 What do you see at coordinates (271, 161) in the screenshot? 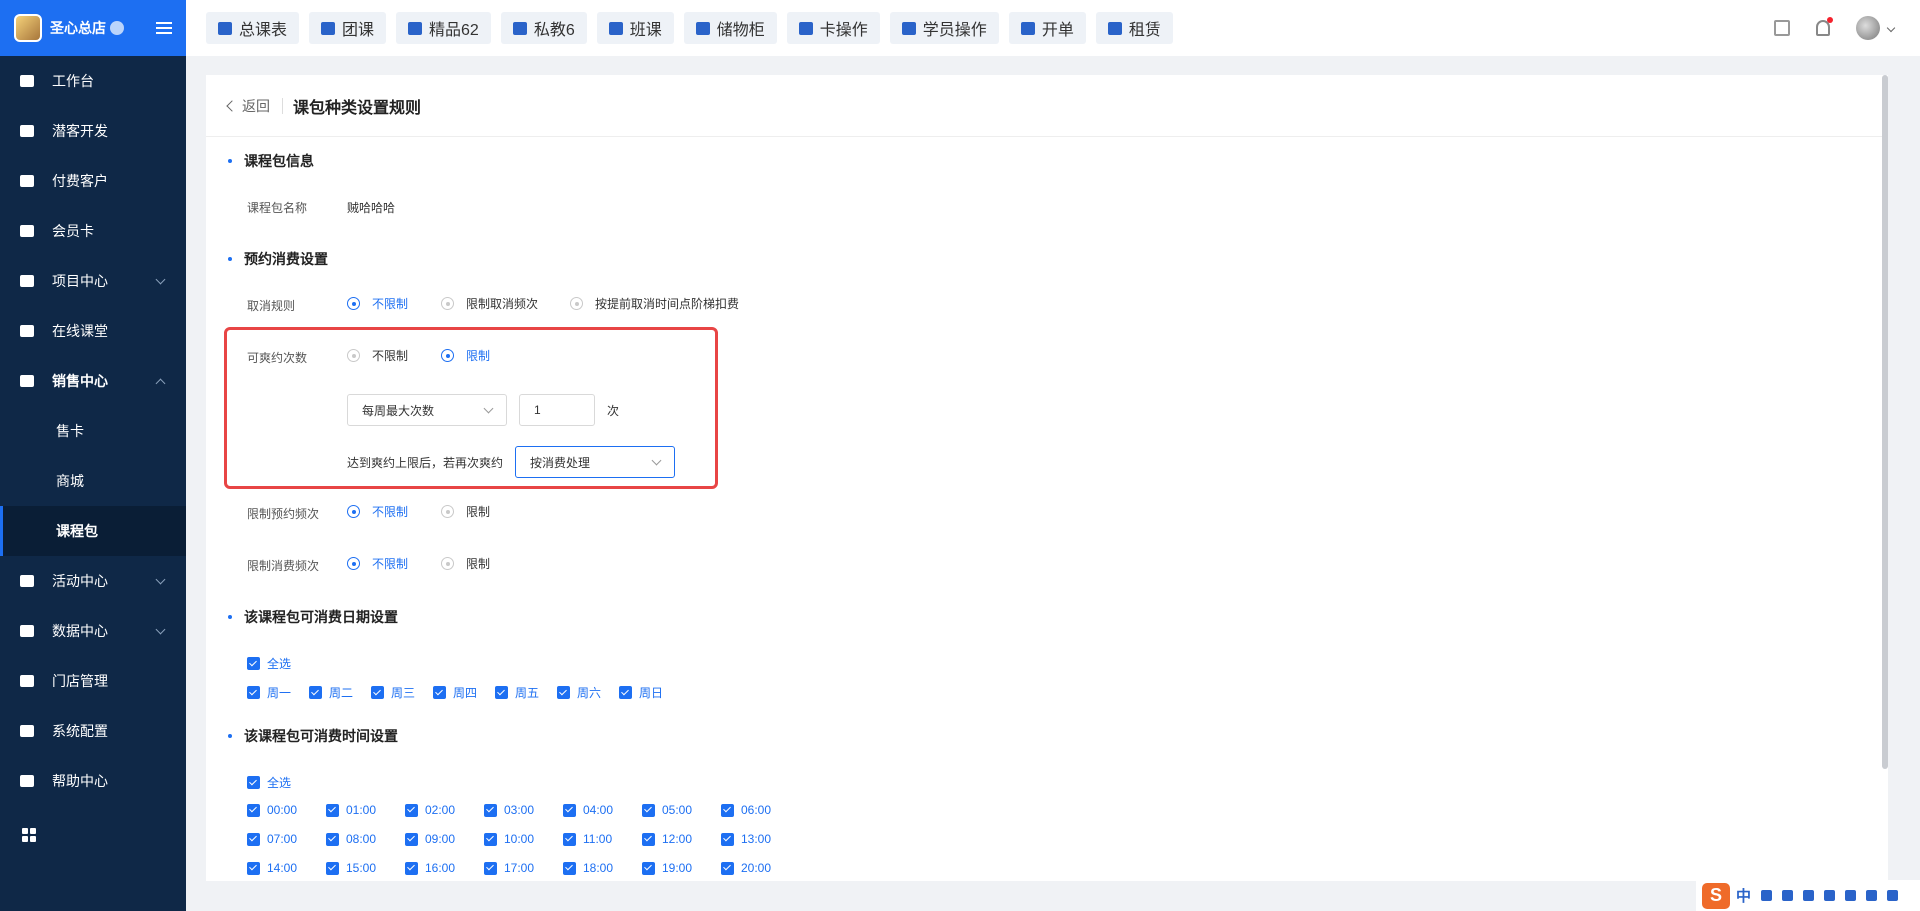
I see `section-title-info: 课程包信息` at bounding box center [271, 161].